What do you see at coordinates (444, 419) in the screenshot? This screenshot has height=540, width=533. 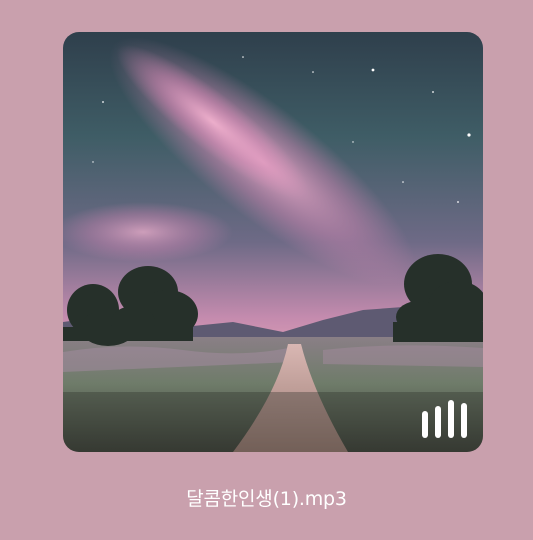 I see `playing-indicator-icon` at bounding box center [444, 419].